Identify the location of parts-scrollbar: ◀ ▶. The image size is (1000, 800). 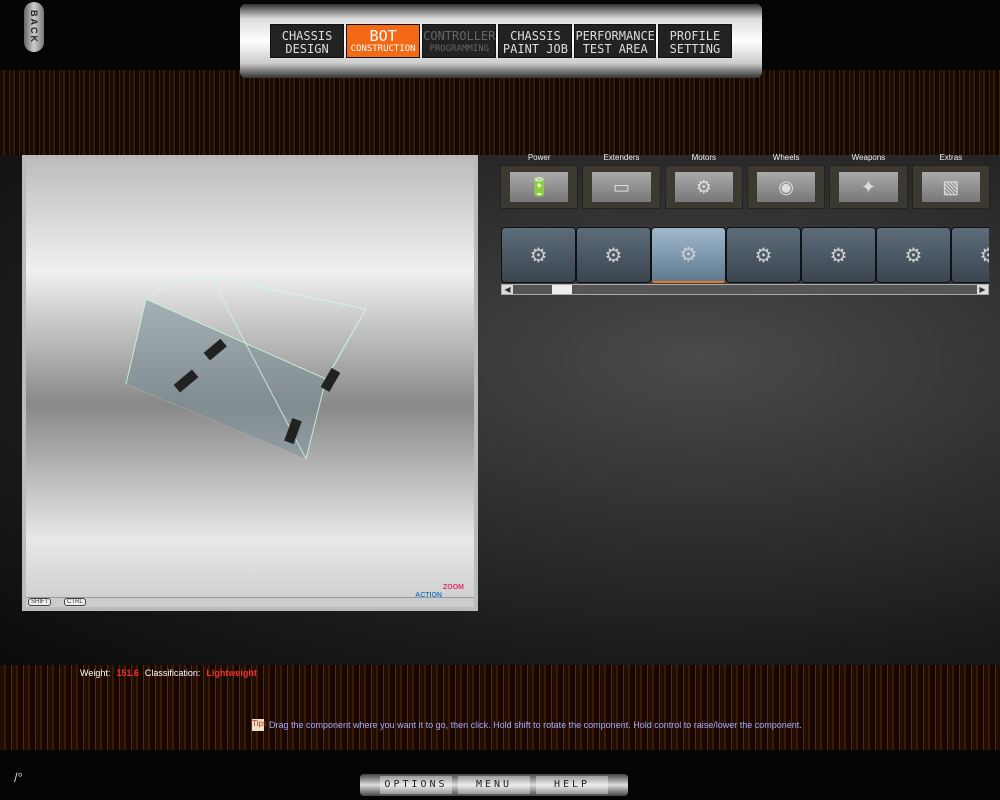
(745, 289).